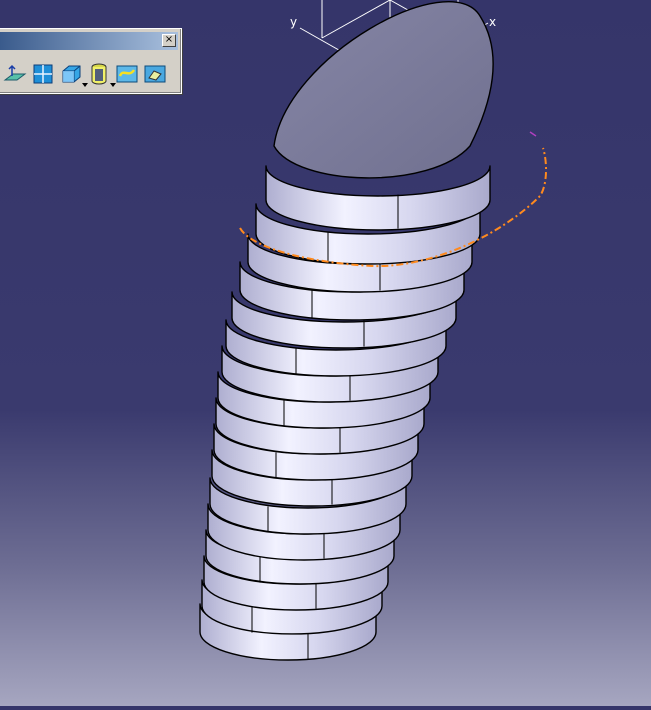 Image resolution: width=651 pixels, height=710 pixels. What do you see at coordinates (169, 40) in the screenshot?
I see `close-button: ×` at bounding box center [169, 40].